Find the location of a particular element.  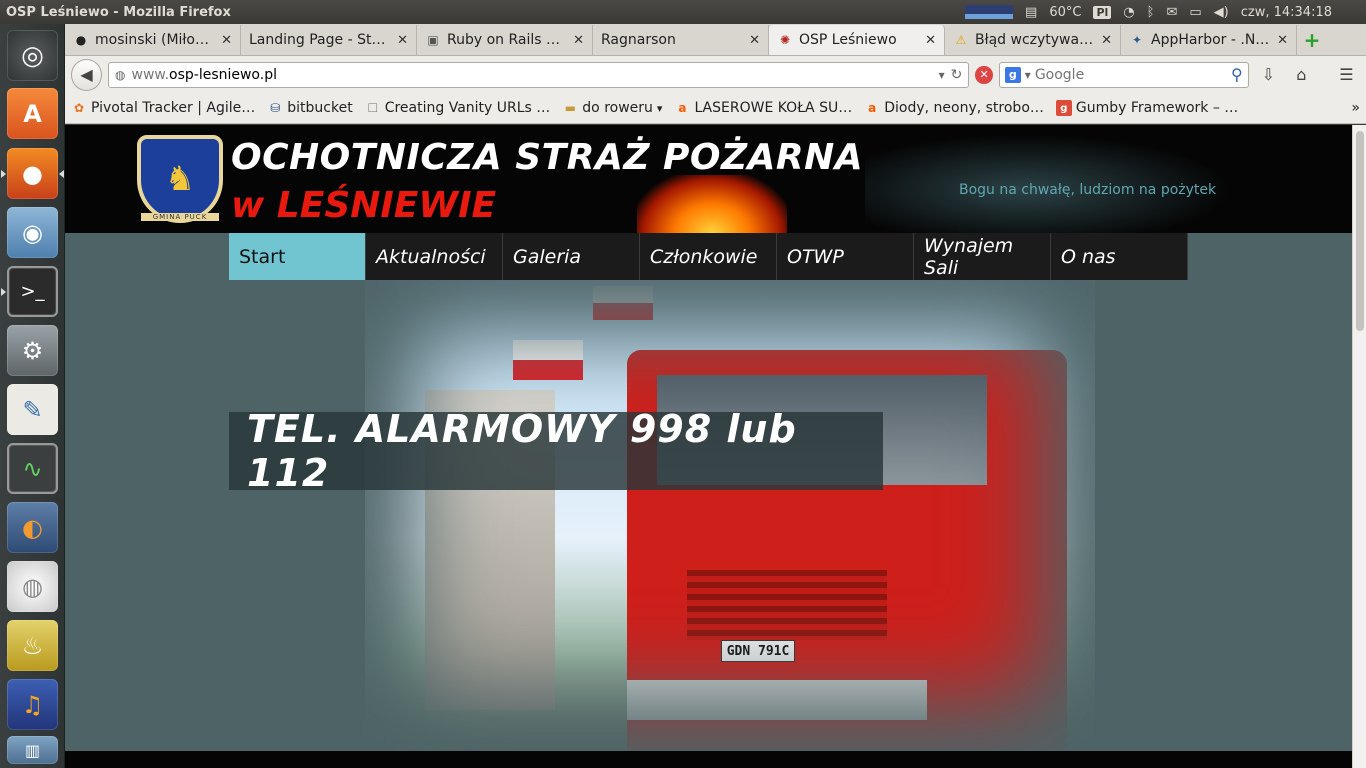

blender-icon: ◐ is located at coordinates (32, 527).